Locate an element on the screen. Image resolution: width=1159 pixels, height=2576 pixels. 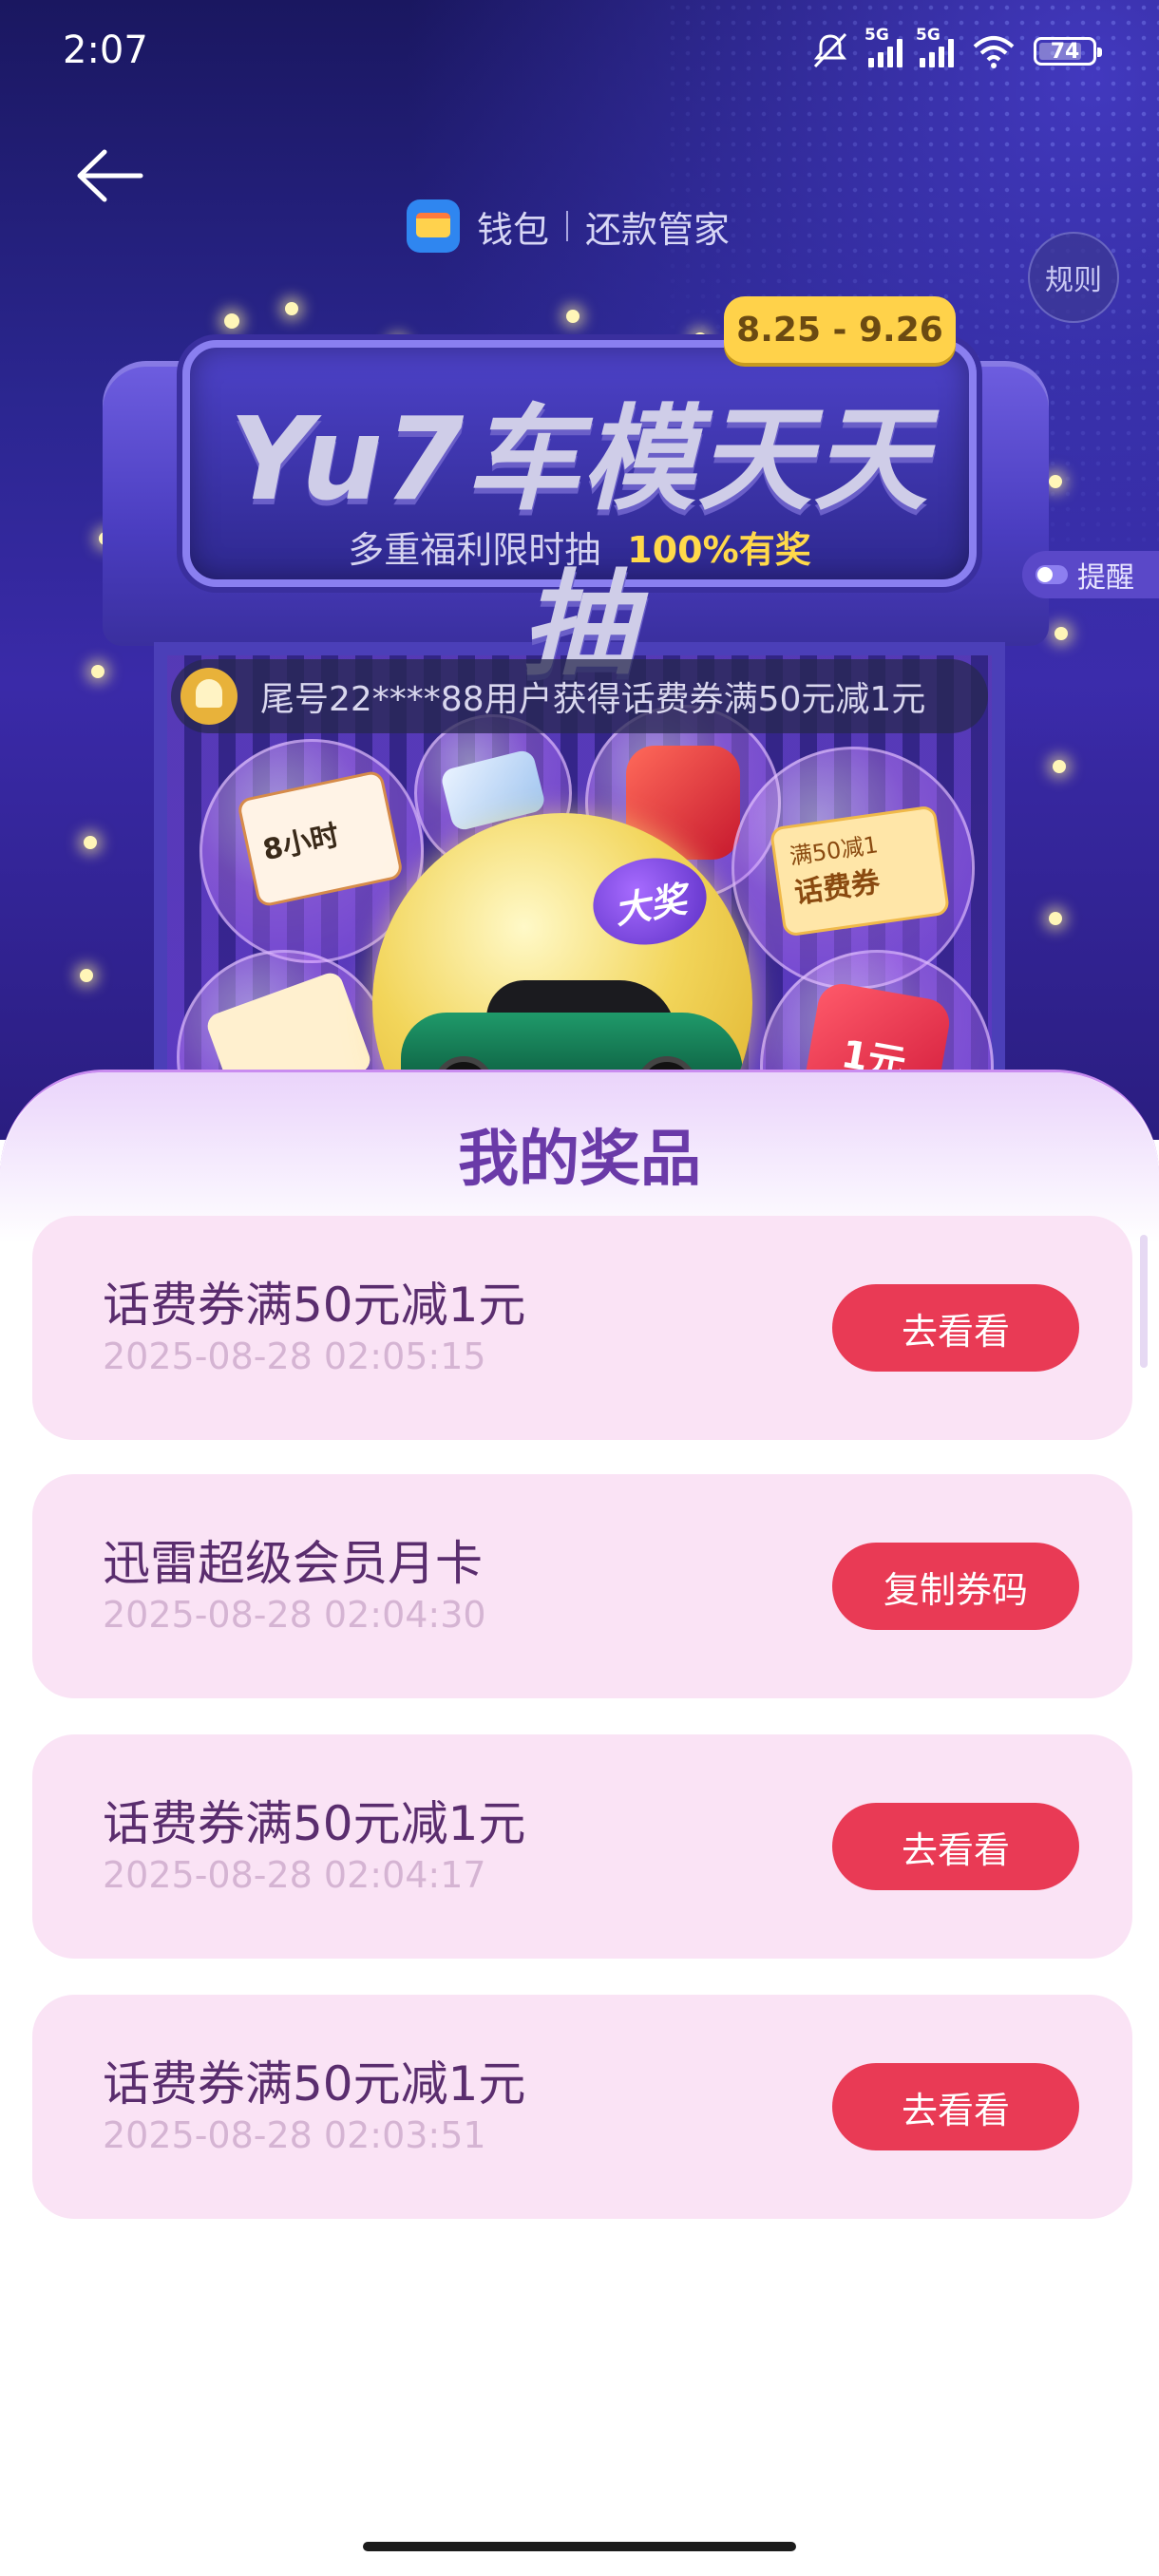
prize-time: 2025-08-28 02:05:15 is located at coordinates (294, 1356).